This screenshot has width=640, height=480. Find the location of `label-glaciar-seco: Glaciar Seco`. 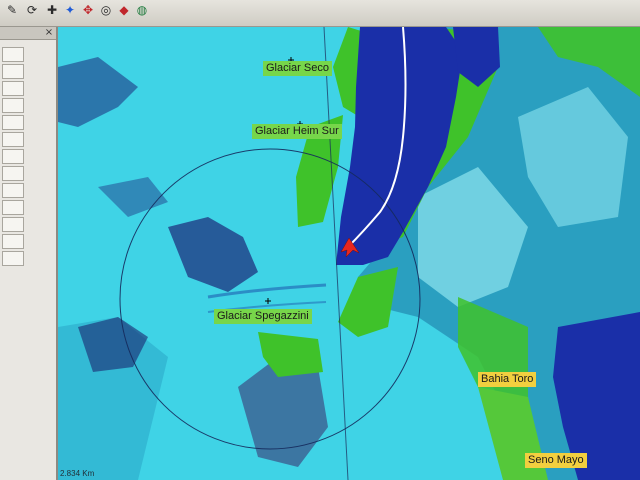

label-glaciar-seco: Glaciar Seco is located at coordinates (297, 68).